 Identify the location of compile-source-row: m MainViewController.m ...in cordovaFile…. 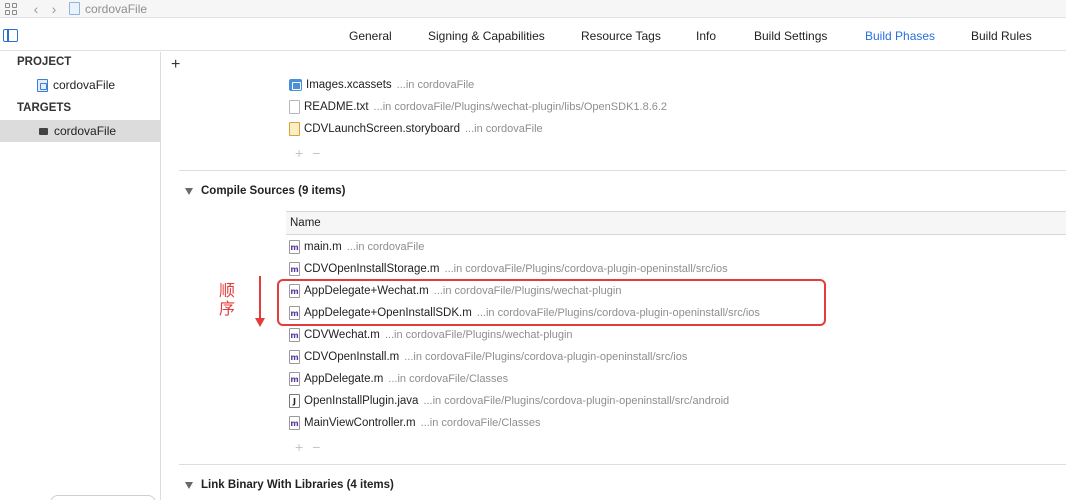
(414, 423).